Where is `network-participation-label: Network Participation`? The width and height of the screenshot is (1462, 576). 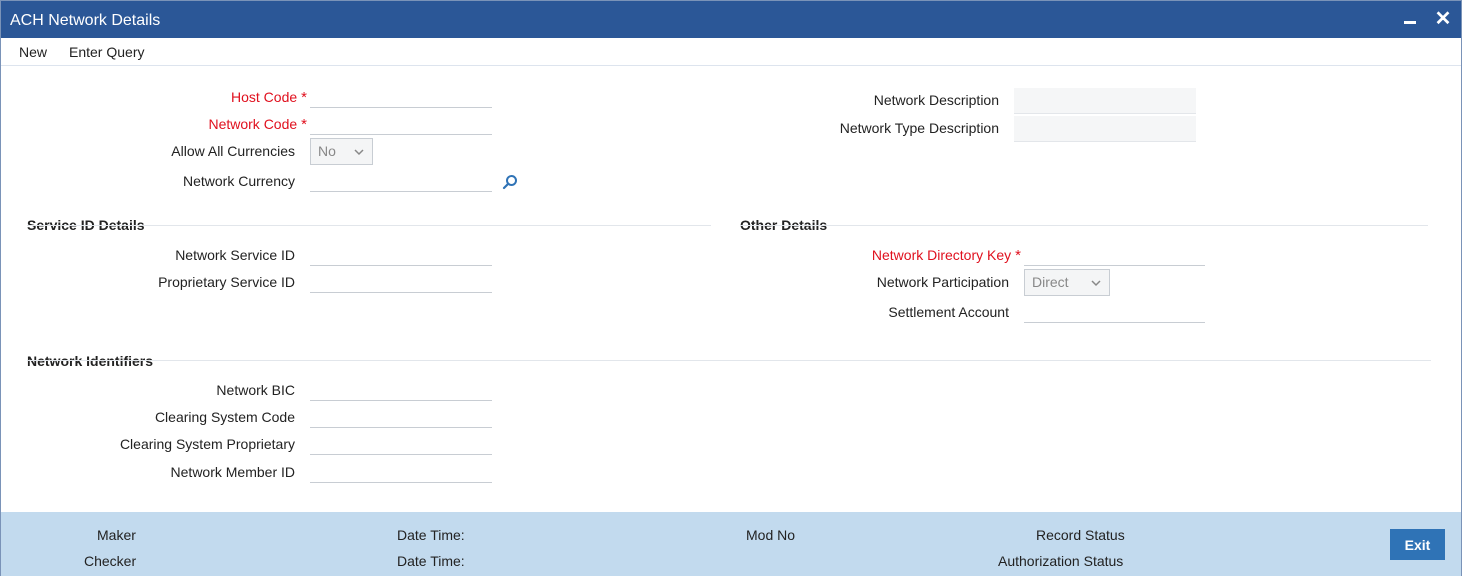
network-participation-label: Network Participation is located at coordinates (942, 282).